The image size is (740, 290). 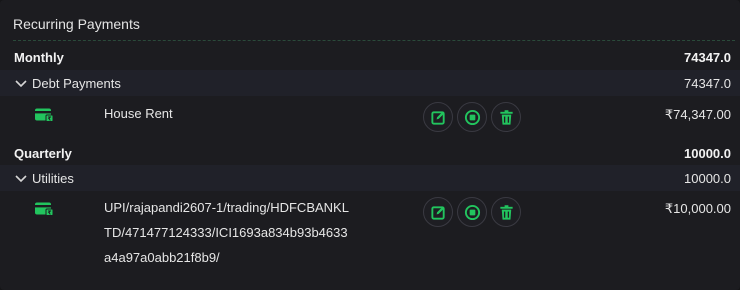 What do you see at coordinates (43, 153) in the screenshot?
I see `group-quarterly-label: Quarterly` at bounding box center [43, 153].